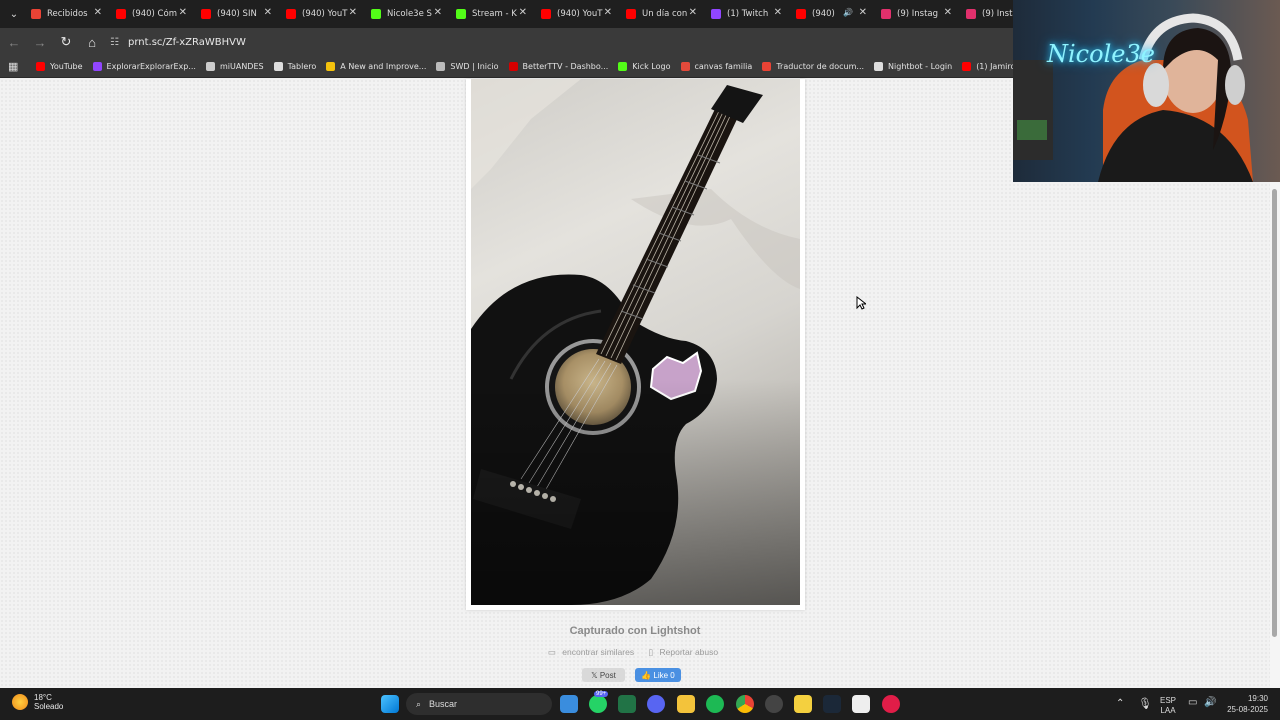 The image size is (1280, 720). Describe the element at coordinates (832, 14) in the screenshot. I see `browser-tab: (940) 🔊 ✕` at that location.